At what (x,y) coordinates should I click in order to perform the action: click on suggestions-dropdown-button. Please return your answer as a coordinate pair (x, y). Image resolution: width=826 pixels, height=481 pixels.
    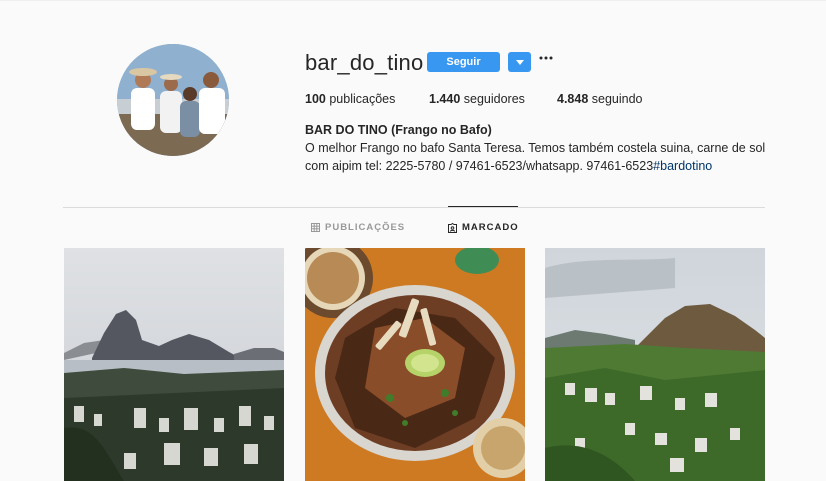
    Looking at the image, I should click on (519, 62).